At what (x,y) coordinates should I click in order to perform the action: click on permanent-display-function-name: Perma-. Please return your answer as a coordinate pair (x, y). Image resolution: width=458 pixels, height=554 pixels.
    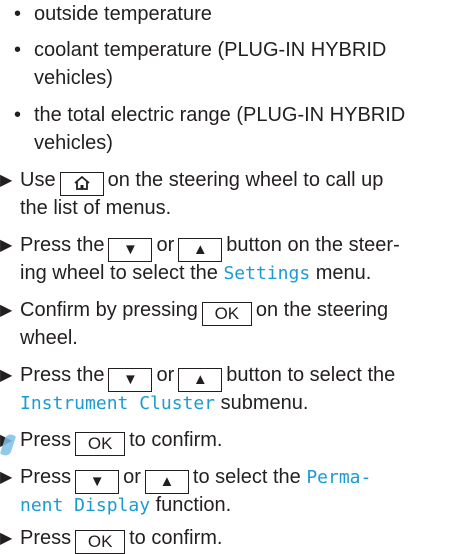
    Looking at the image, I should click on (339, 477).